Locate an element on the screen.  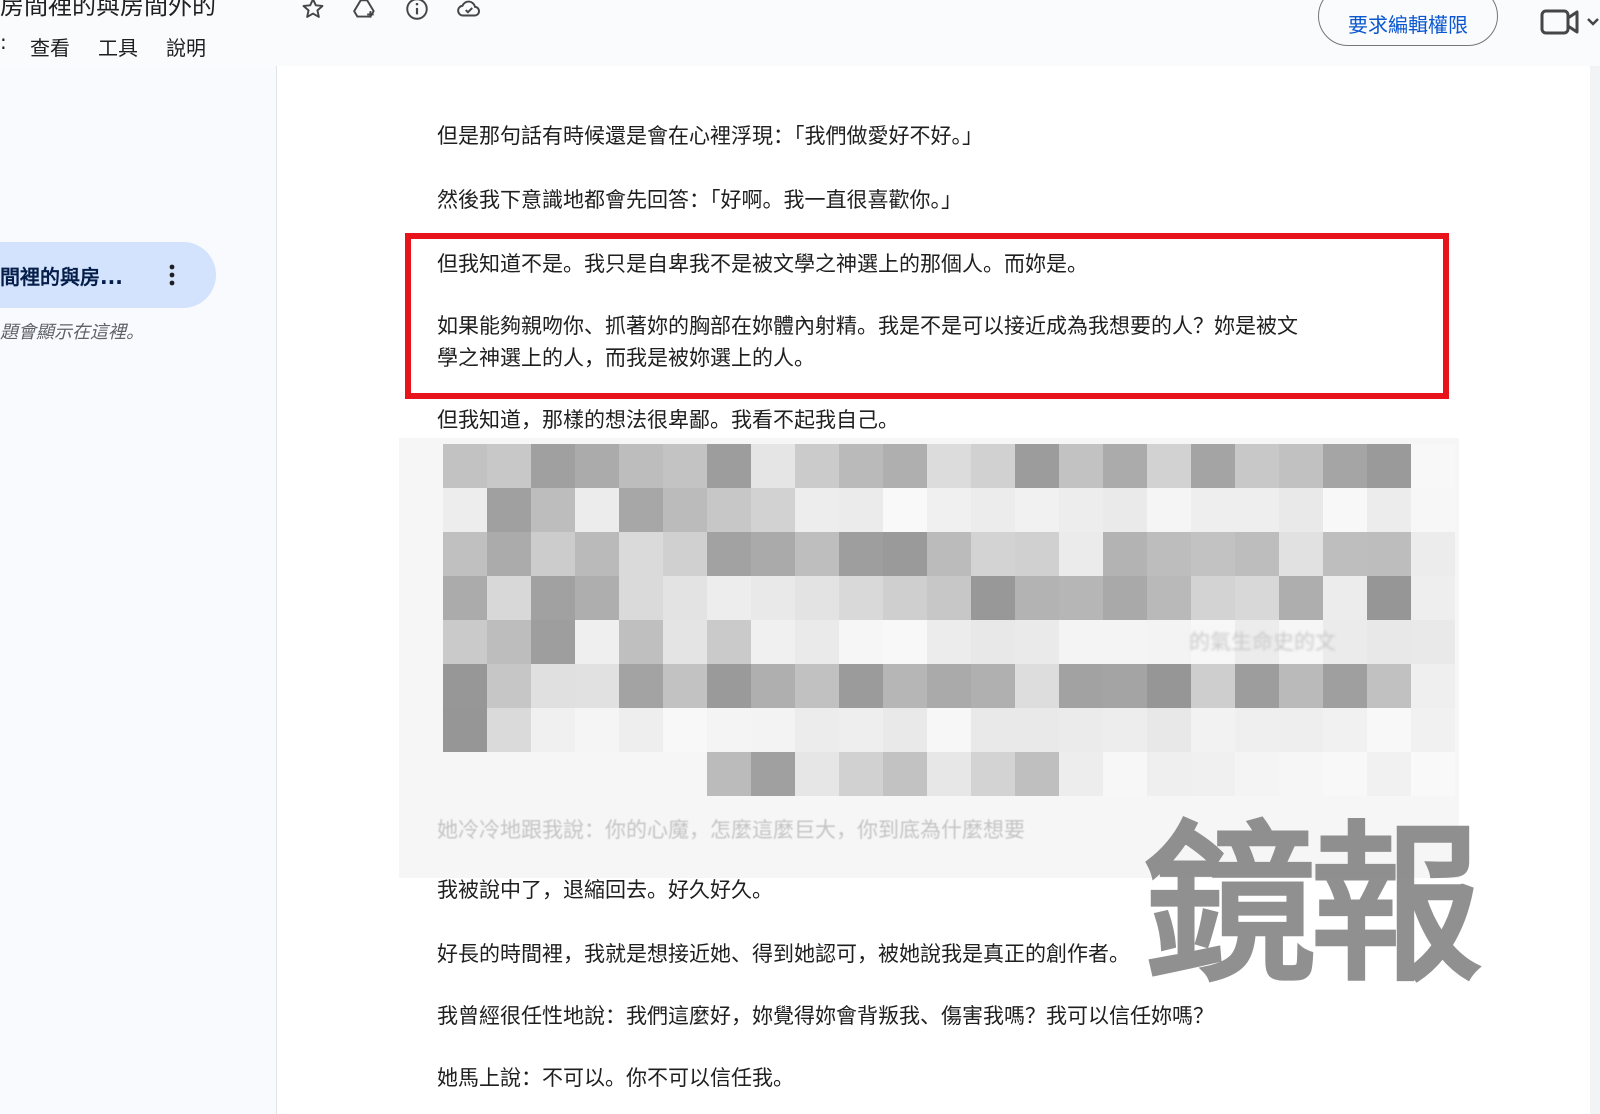
more-vert-icon is located at coordinates (172, 275).